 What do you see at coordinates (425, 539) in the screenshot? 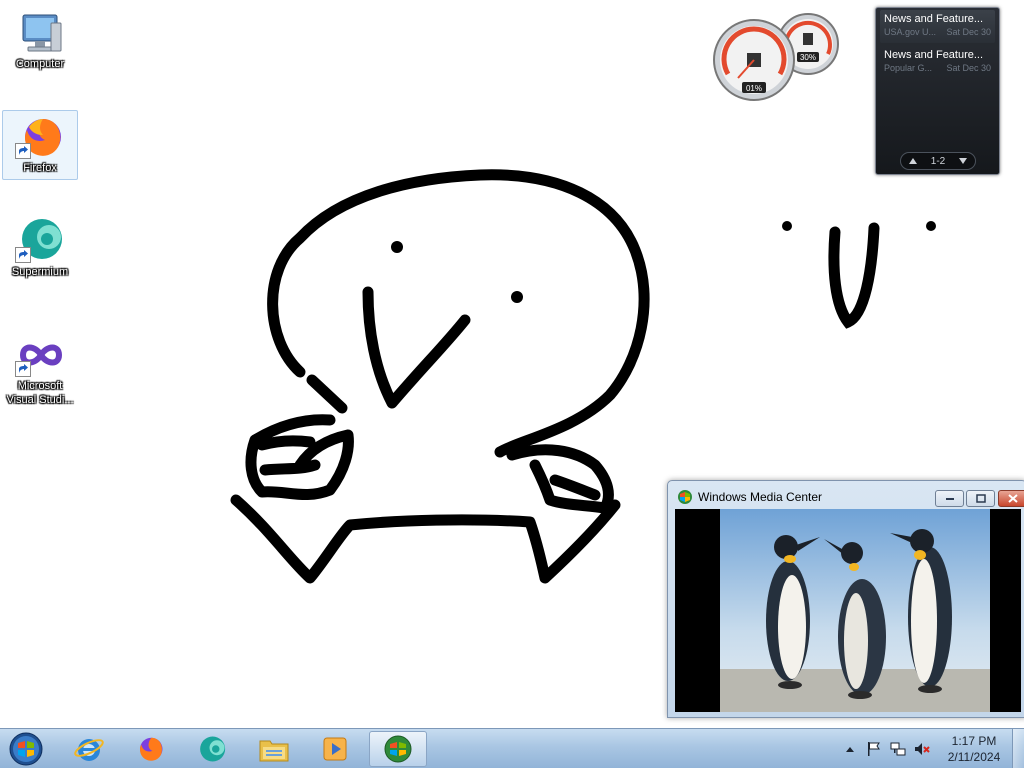
I see `doodle-body` at bounding box center [425, 539].